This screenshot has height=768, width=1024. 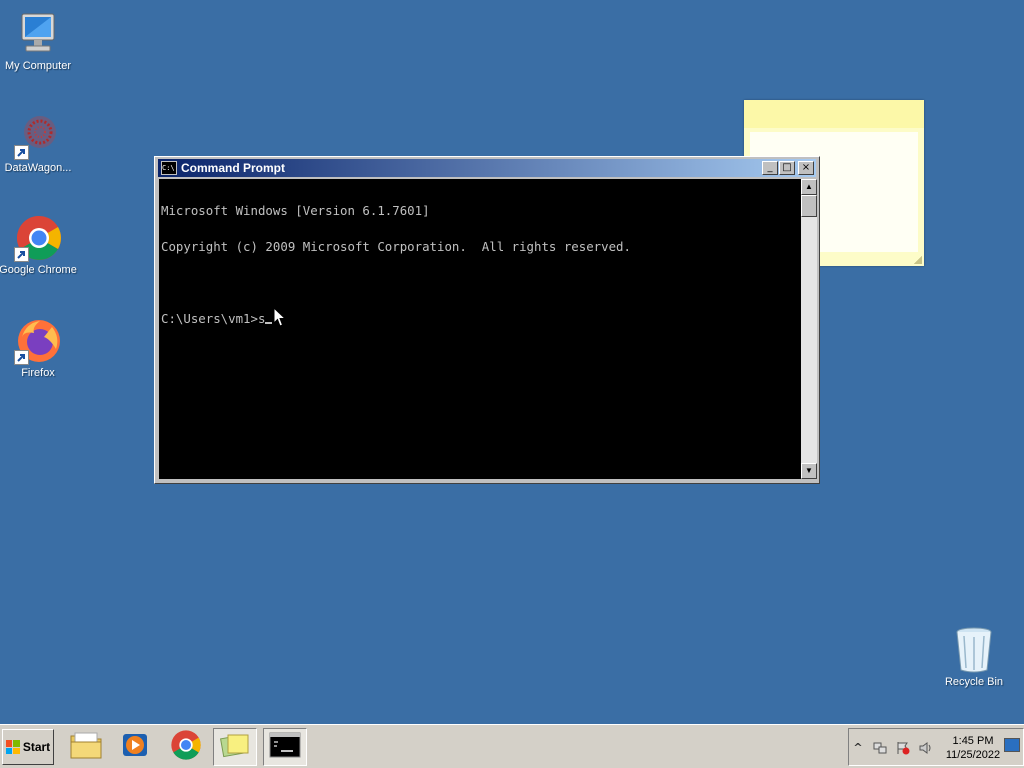 What do you see at coordinates (38, 270) in the screenshot?
I see `desktop-icon-label: Google Chrome` at bounding box center [38, 270].